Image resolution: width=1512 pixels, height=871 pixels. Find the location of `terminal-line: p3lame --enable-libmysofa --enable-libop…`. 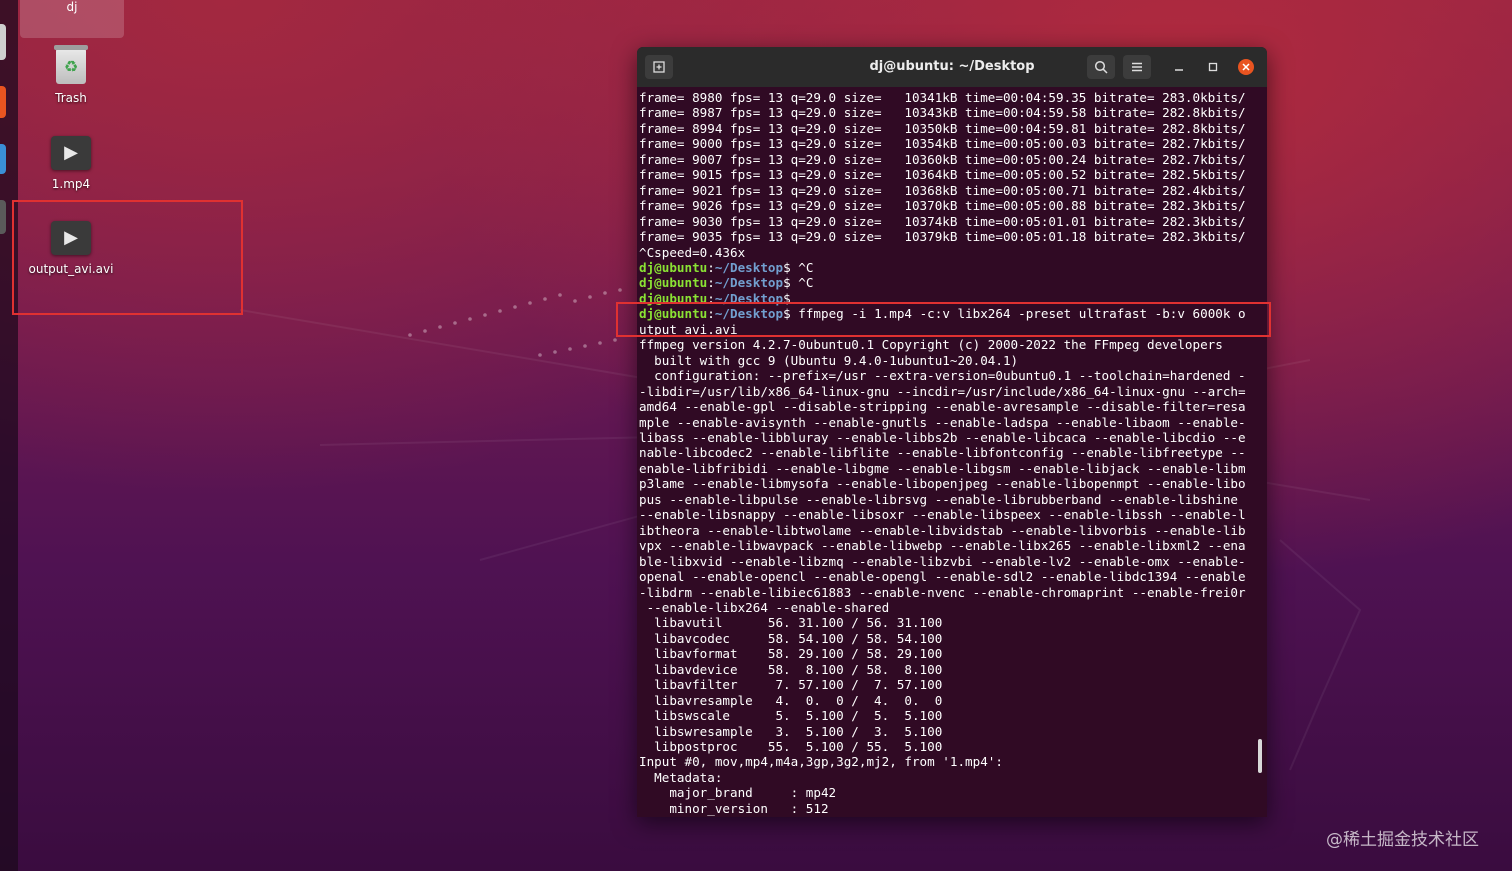

terminal-line: p3lame --enable-libmysofa --enable-libop… is located at coordinates (948, 483).